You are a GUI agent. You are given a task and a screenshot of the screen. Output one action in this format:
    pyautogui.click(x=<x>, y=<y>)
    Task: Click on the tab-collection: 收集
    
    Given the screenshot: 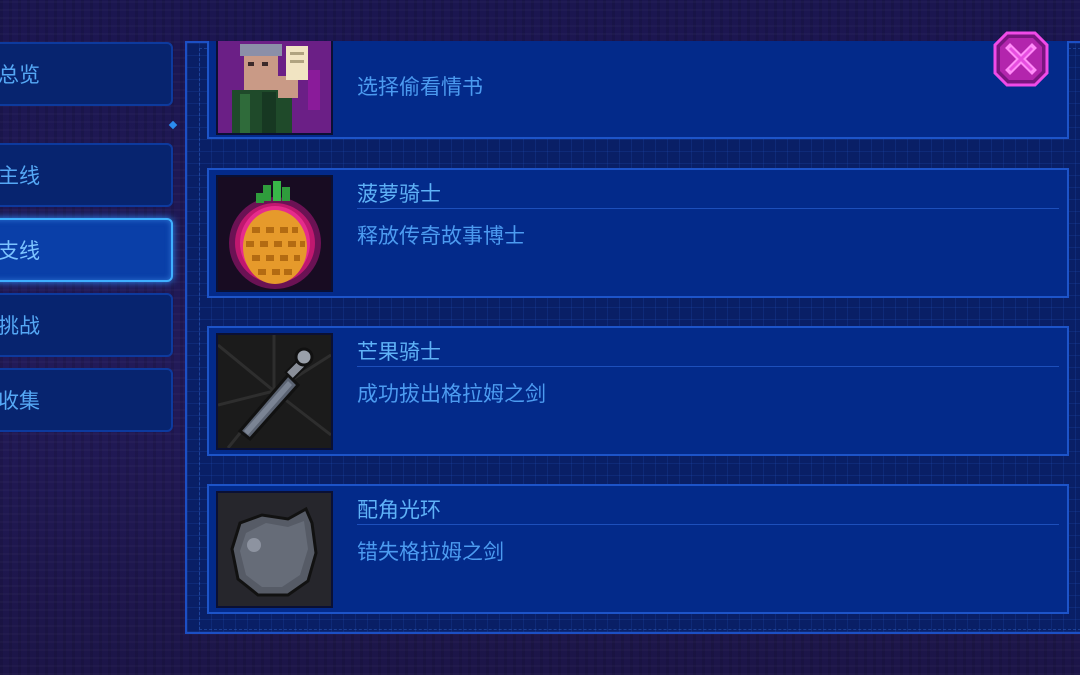 What is the action you would take?
    pyautogui.click(x=86, y=400)
    